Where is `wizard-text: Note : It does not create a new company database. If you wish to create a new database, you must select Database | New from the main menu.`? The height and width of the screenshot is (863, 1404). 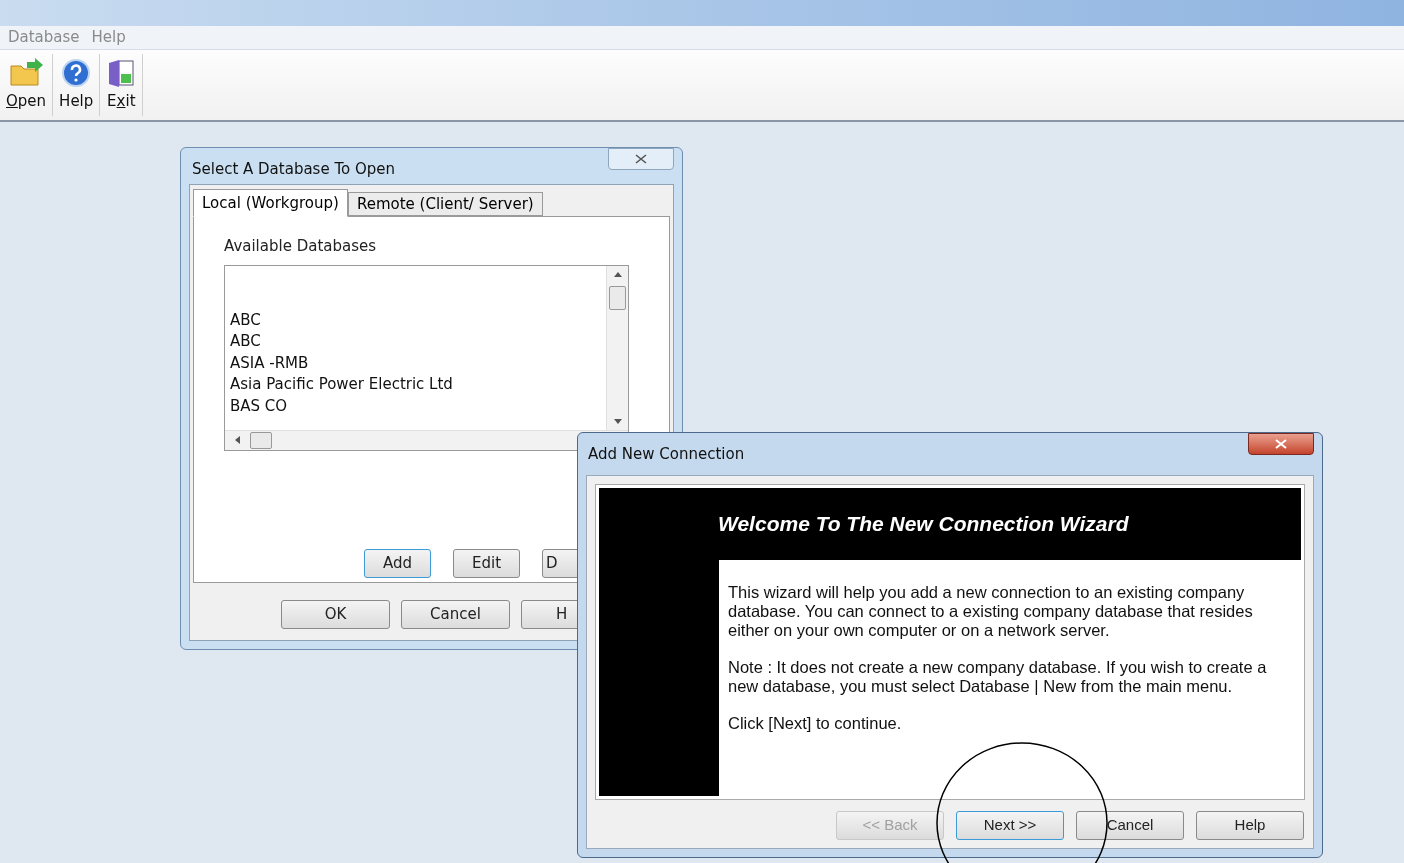 wizard-text: Note : It does not create a new company database. If you wish to create a new database, you must select Database | New from the main menu. is located at coordinates (998, 677).